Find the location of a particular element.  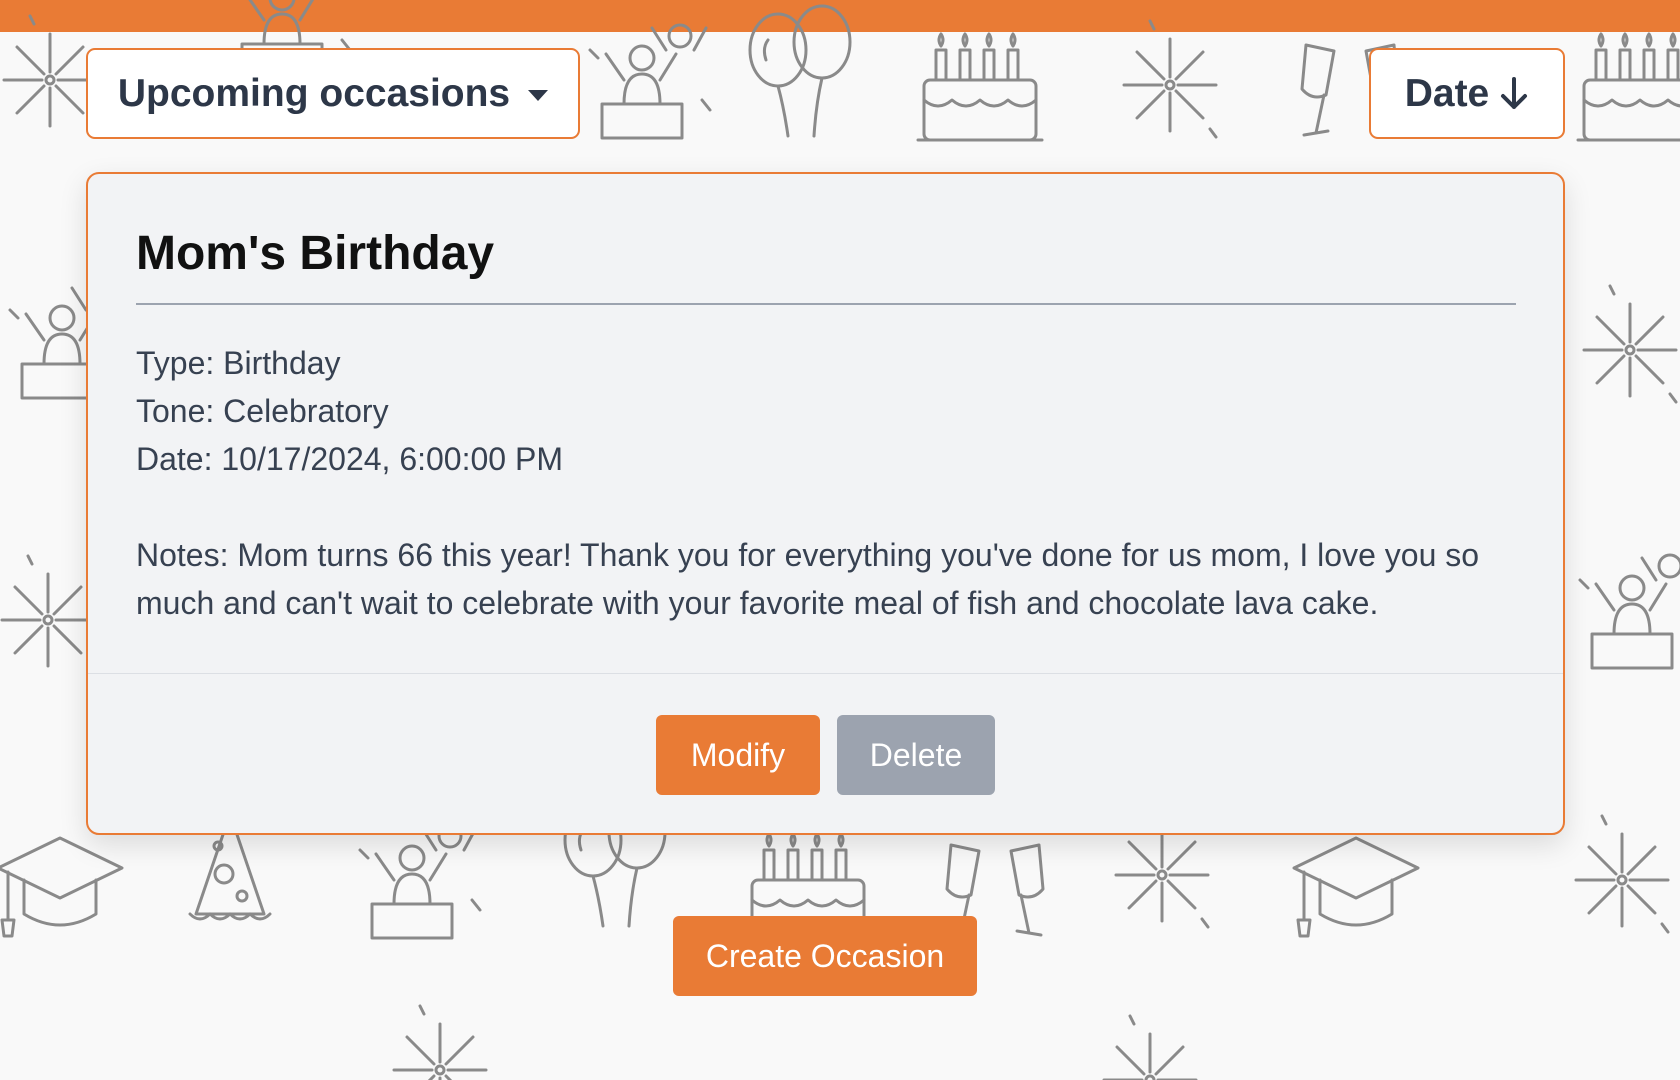

occasion-filter-dropdown: Upcoming occasions is located at coordinates (333, 93).